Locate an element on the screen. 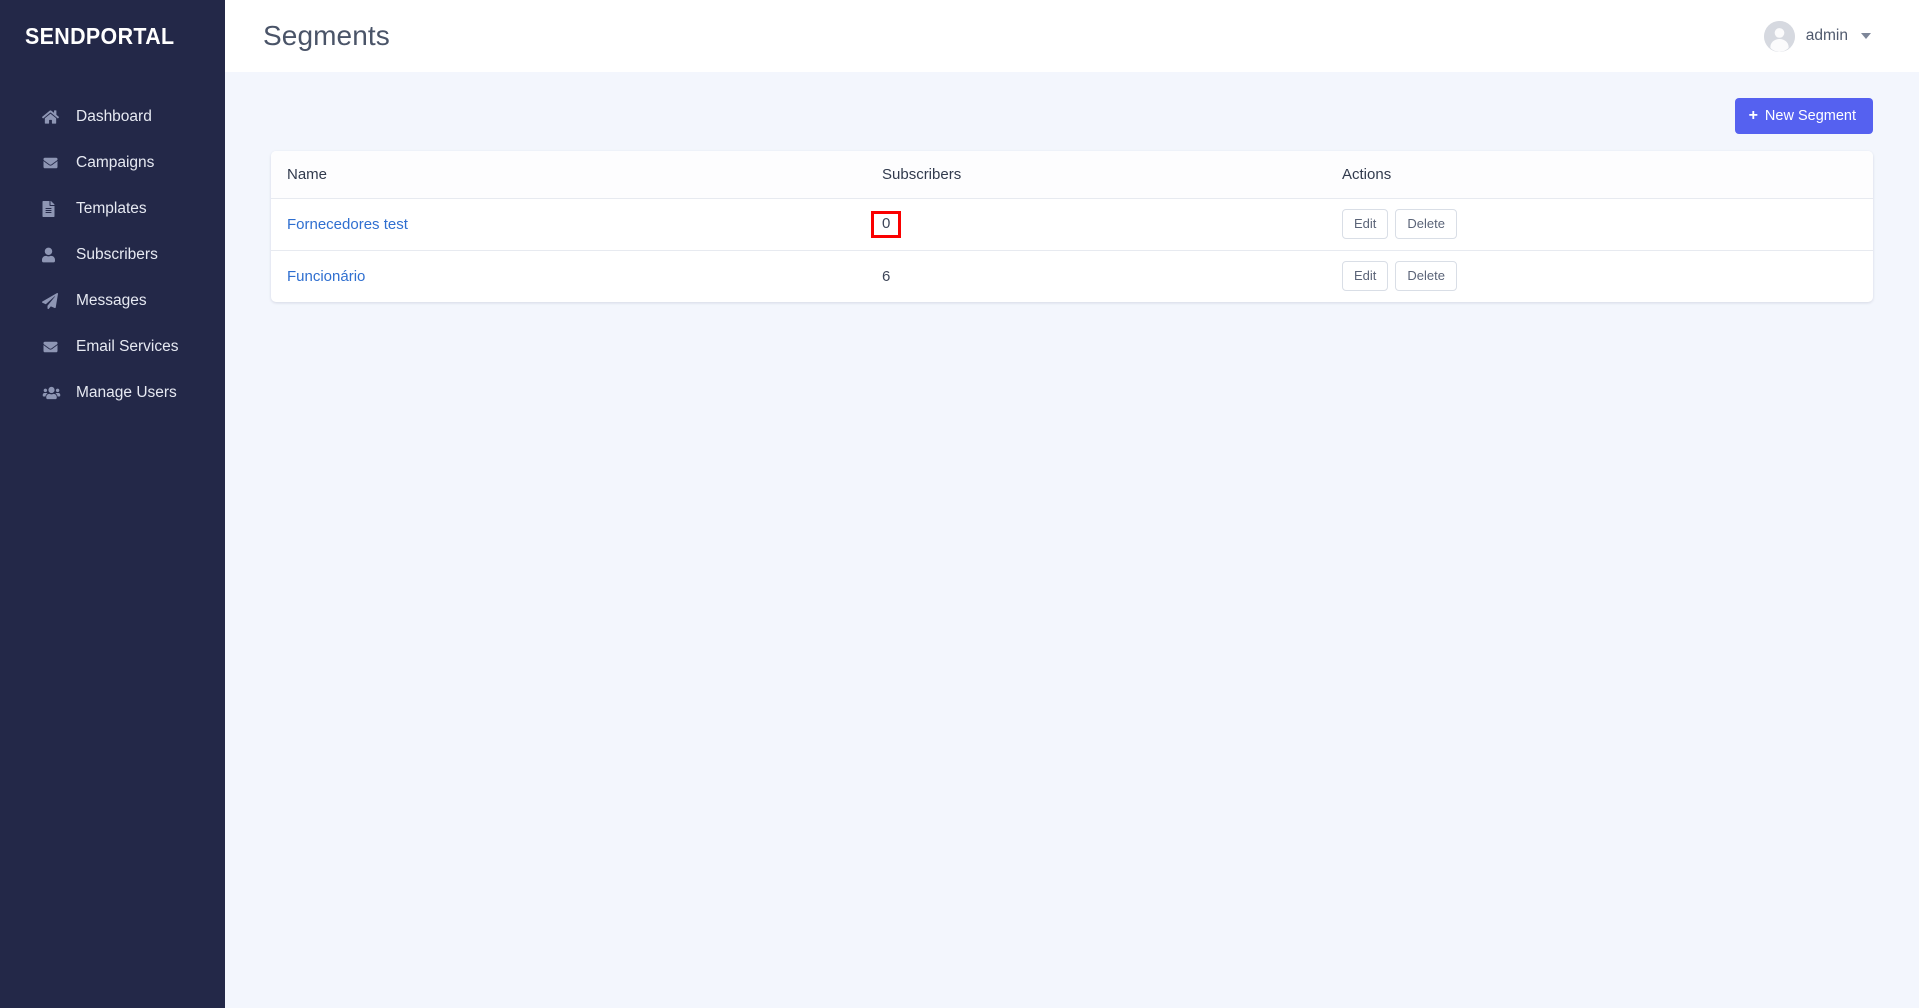 The height and width of the screenshot is (1008, 1919). sidebar-item-label: Messages is located at coordinates (111, 300).